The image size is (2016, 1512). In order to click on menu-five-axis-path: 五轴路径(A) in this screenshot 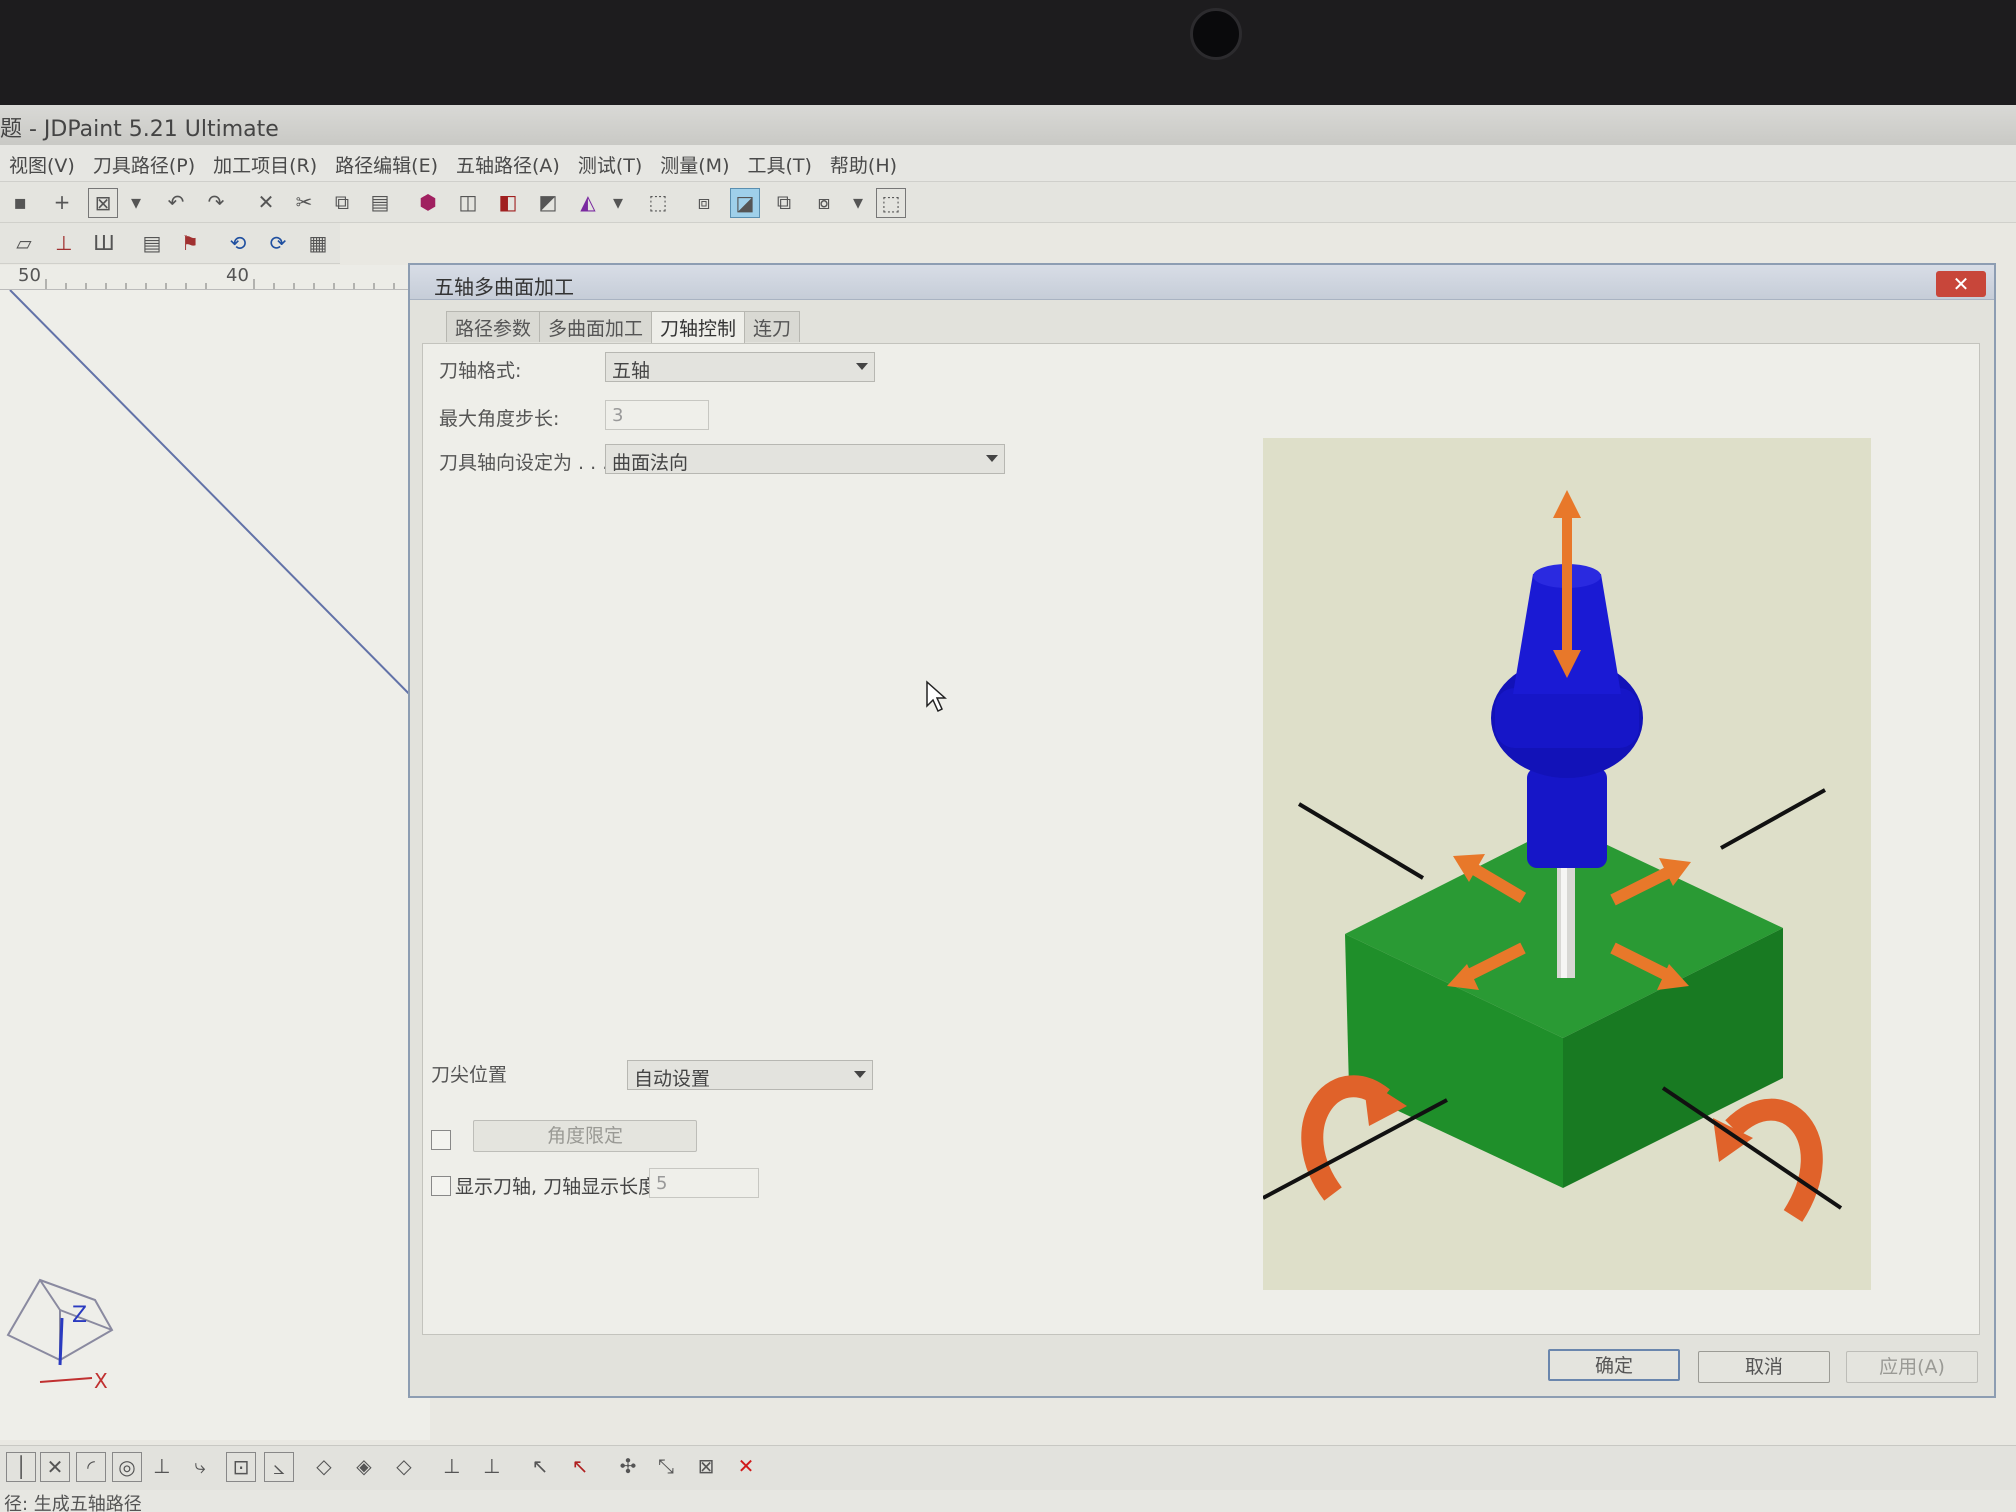, I will do `click(508, 161)`.